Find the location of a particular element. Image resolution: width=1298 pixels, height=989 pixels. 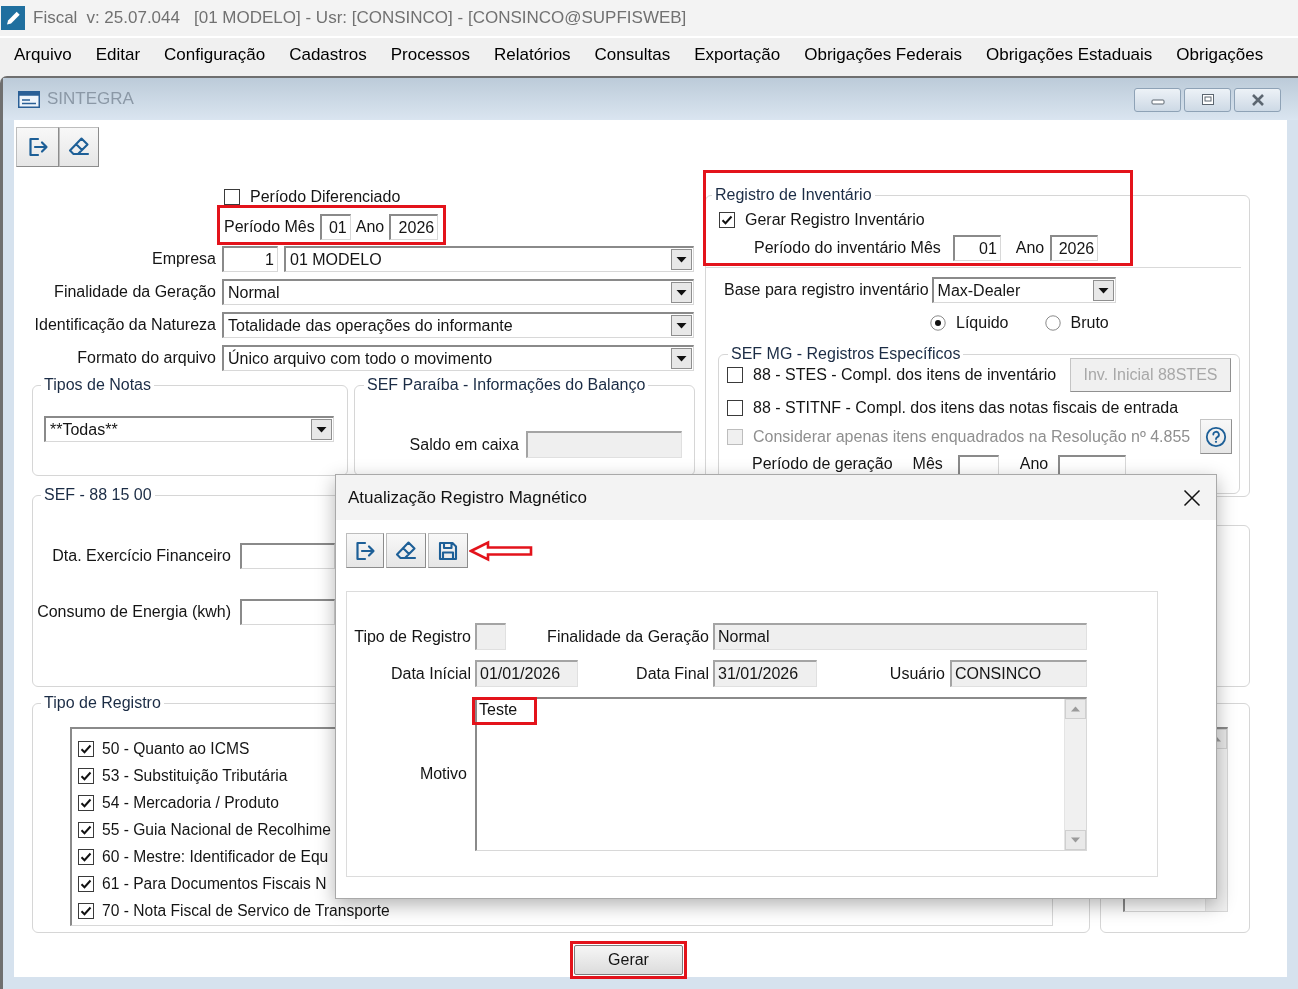

save-button is located at coordinates (448, 550).